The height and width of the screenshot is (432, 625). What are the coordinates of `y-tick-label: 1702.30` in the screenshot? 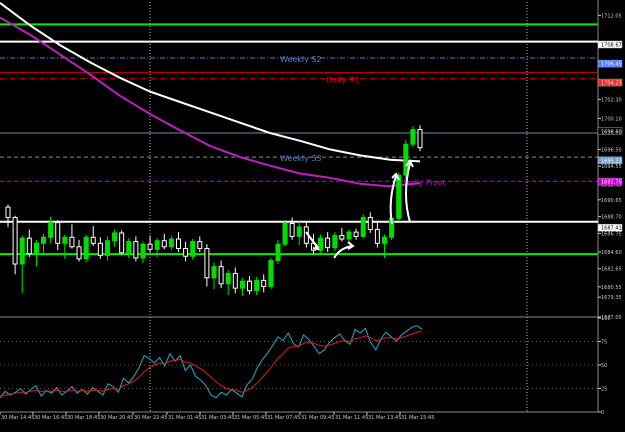 It's located at (611, 100).